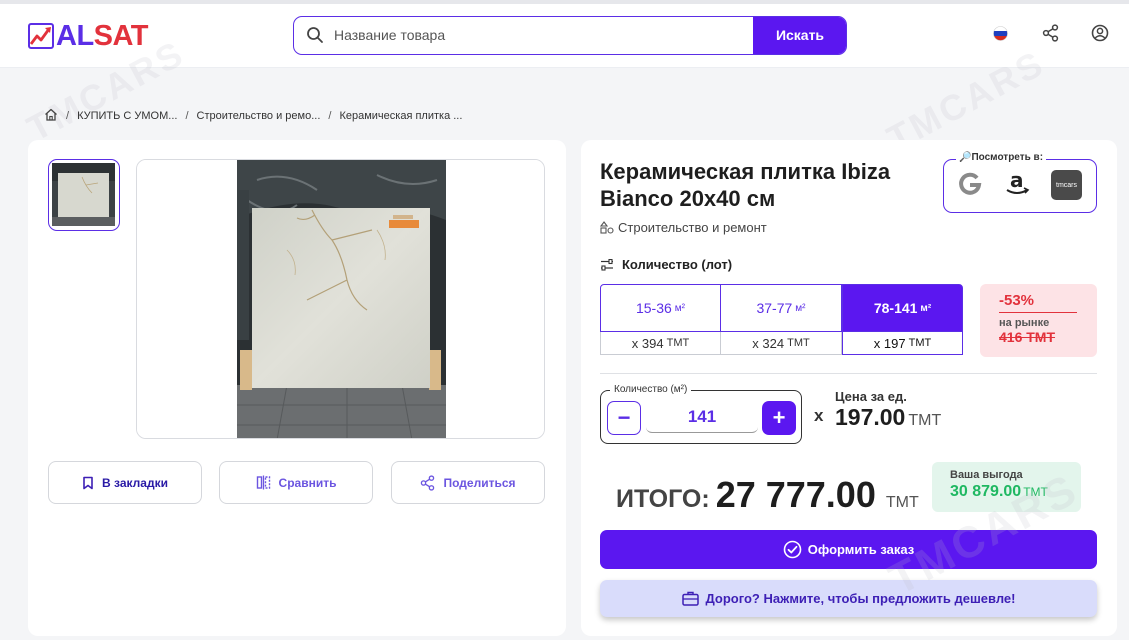 This screenshot has height=640, width=1129. I want to click on order-total: ИТОГО: 27 777.00 ТМТ, so click(767, 495).